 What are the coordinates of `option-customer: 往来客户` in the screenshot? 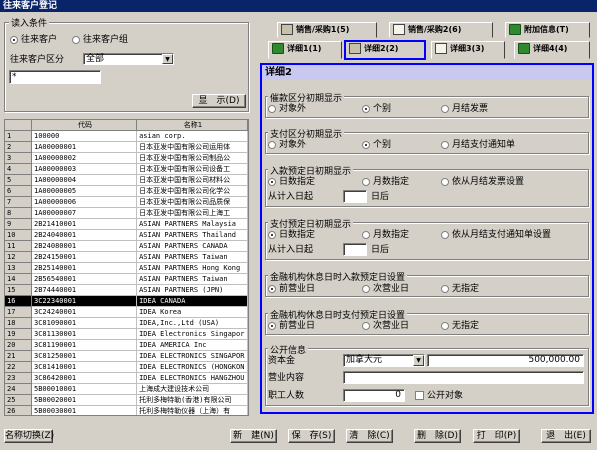 It's located at (33, 40).